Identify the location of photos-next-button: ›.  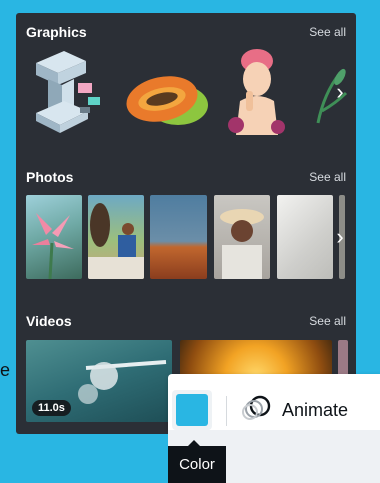
(340, 237).